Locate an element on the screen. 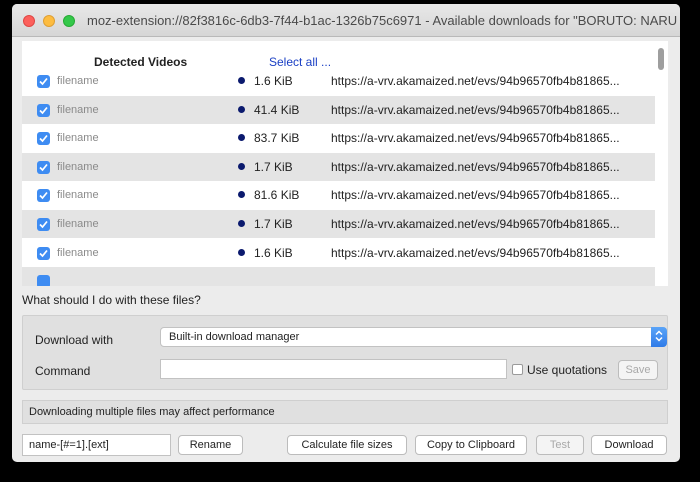 Image resolution: width=700 pixels, height=482 pixels. command-label: Command is located at coordinates (63, 371).